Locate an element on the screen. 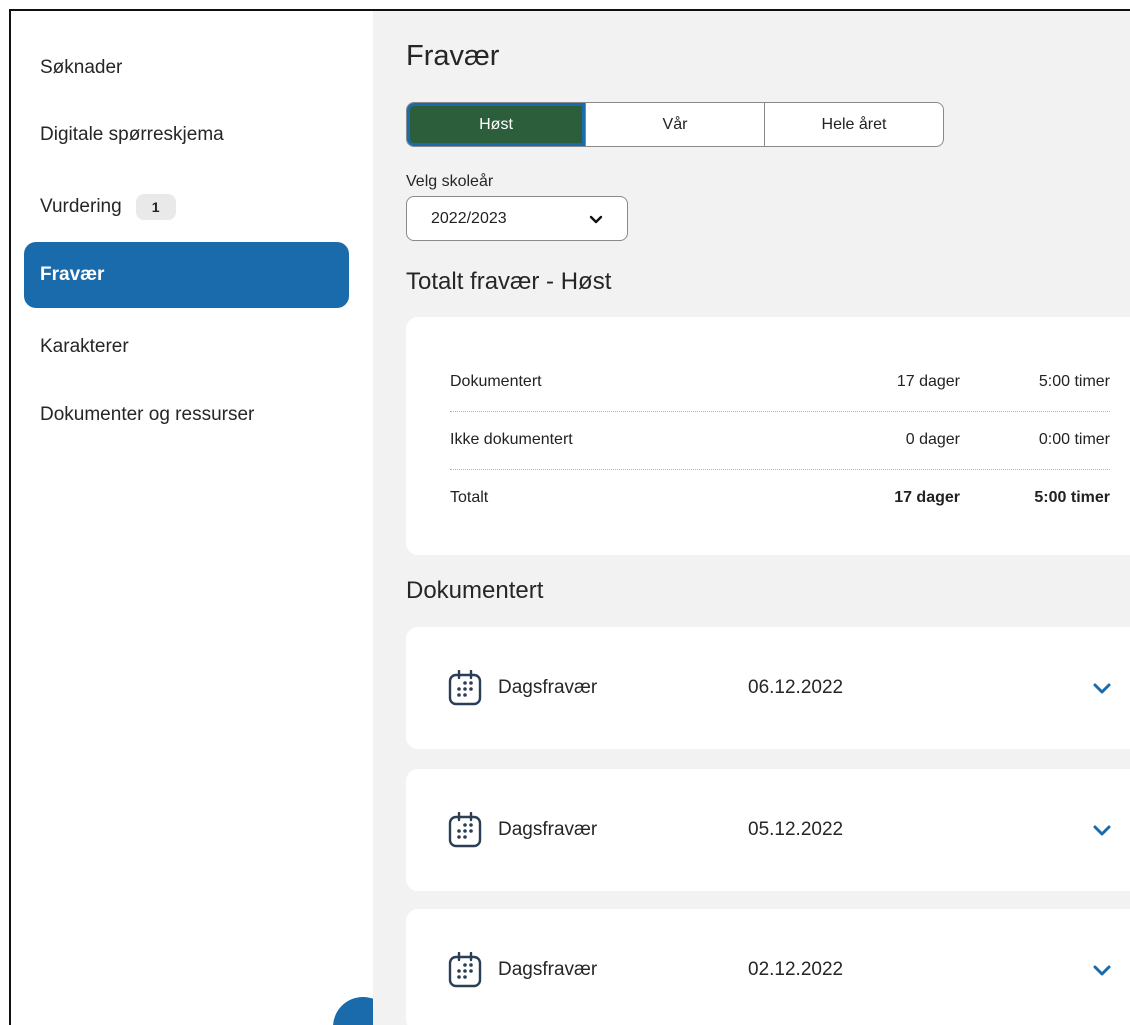 The height and width of the screenshot is (1025, 1130). sidebar-item-label: Digitale spørreskjema is located at coordinates (132, 134).